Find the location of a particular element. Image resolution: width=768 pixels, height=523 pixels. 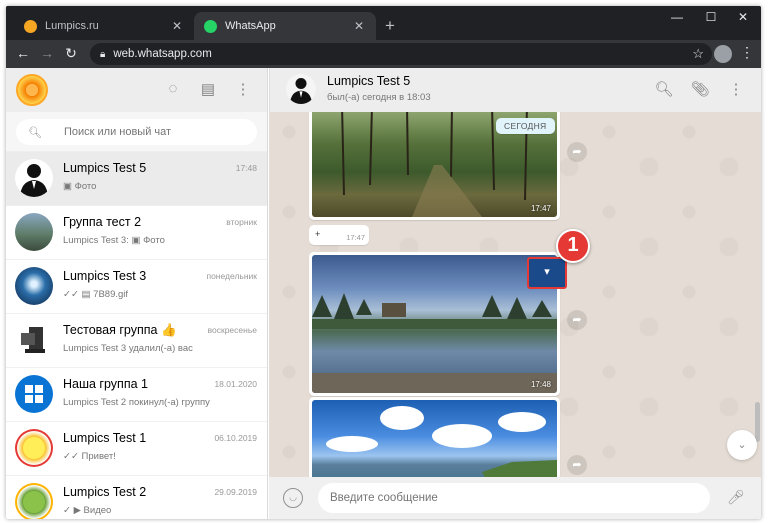

photo-message: 17:48 is located at coordinates (434, 324).